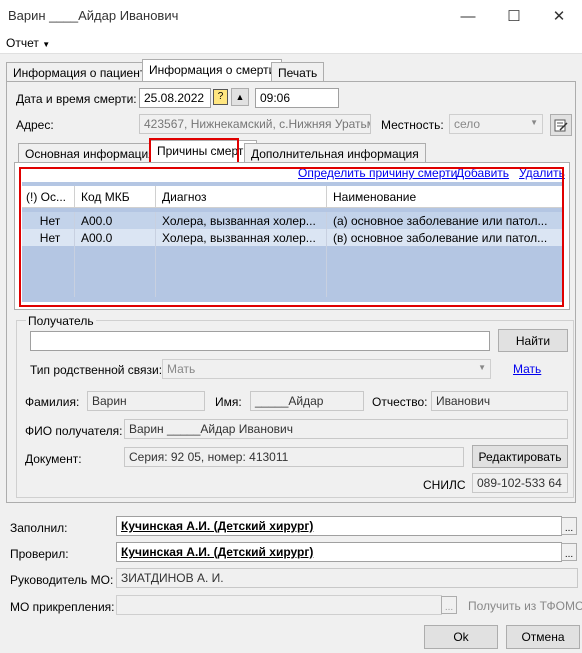  Describe the element at coordinates (339, 526) in the screenshot. I see `filled-by-field: Кучинская А.И. (Детский хирург)` at that location.